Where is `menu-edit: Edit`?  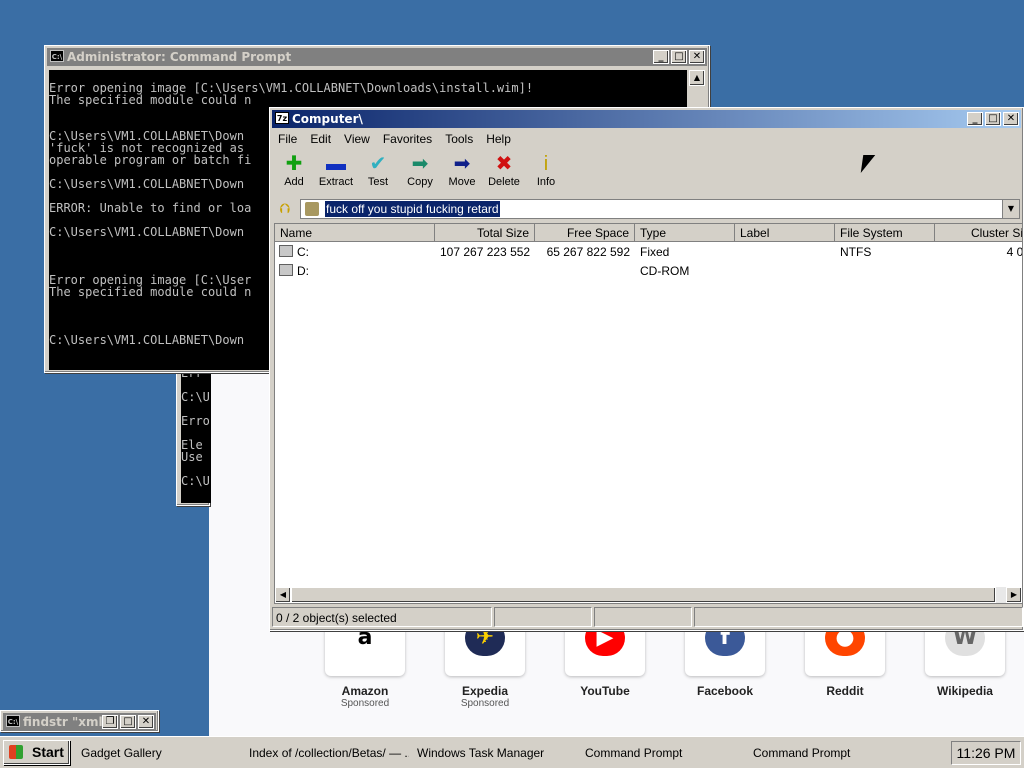
menu-edit: Edit is located at coordinates (320, 139).